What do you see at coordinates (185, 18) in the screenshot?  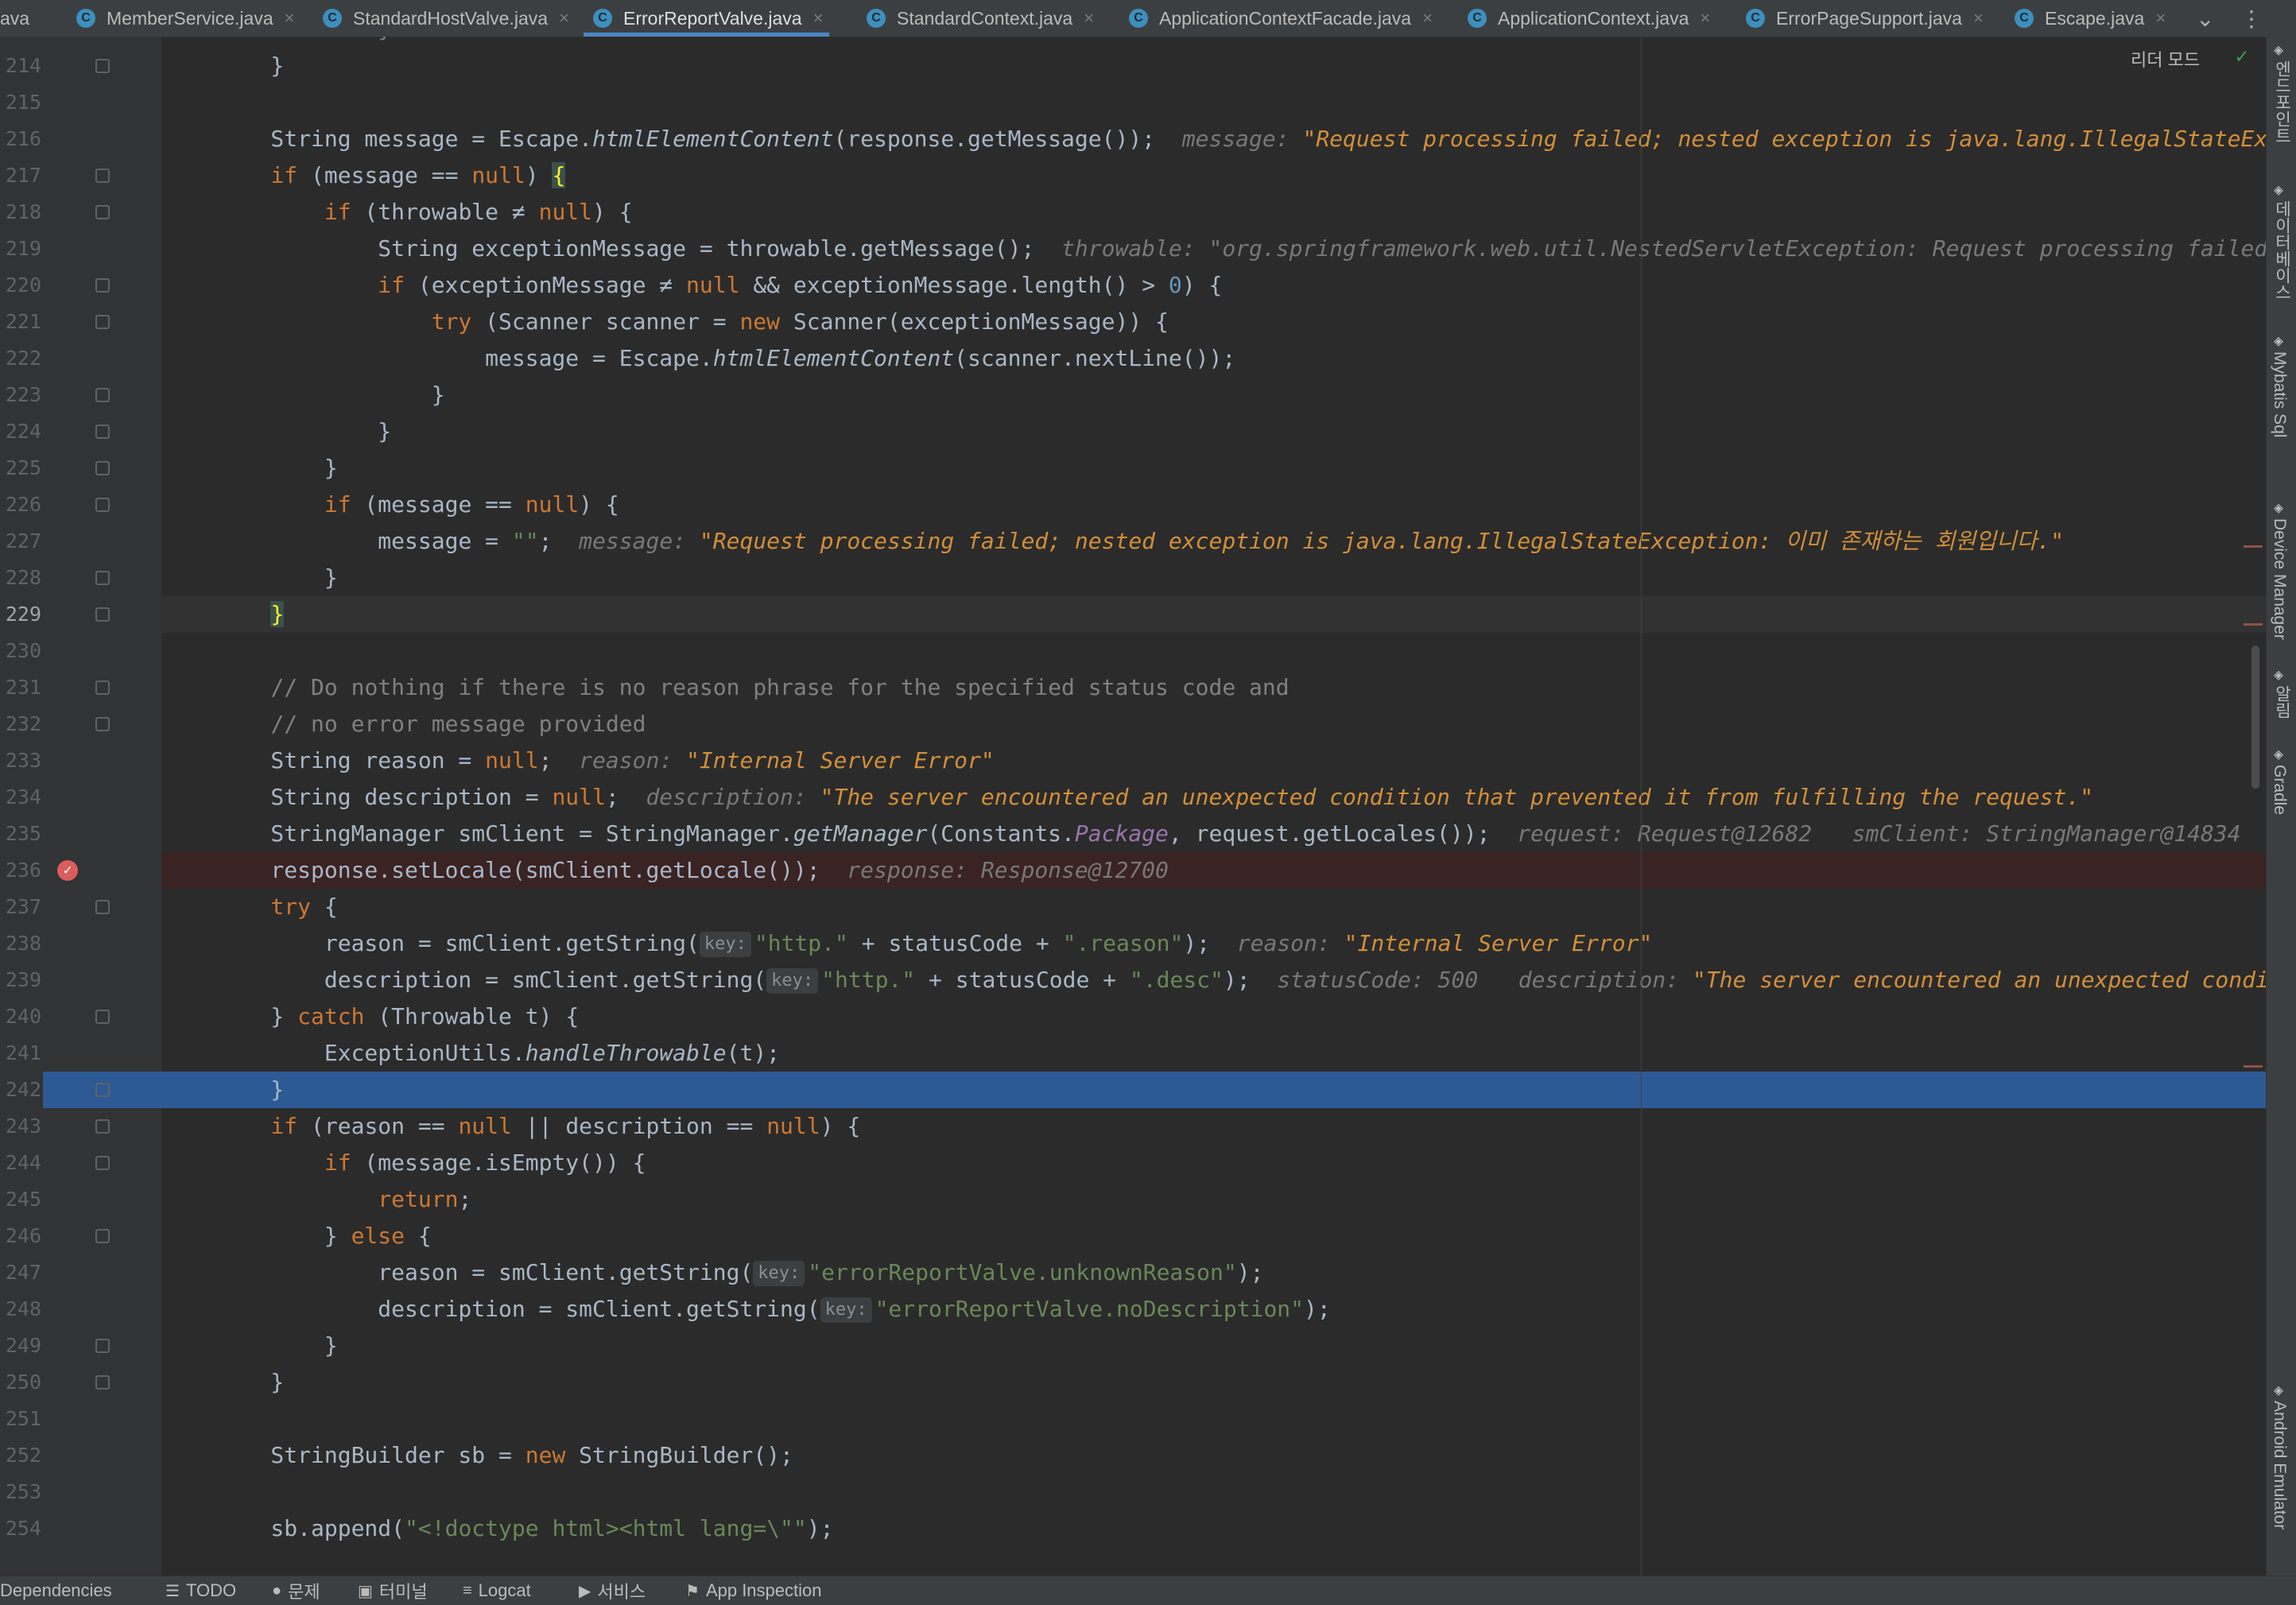 I see `editor-tab: C MemberService.java ×` at bounding box center [185, 18].